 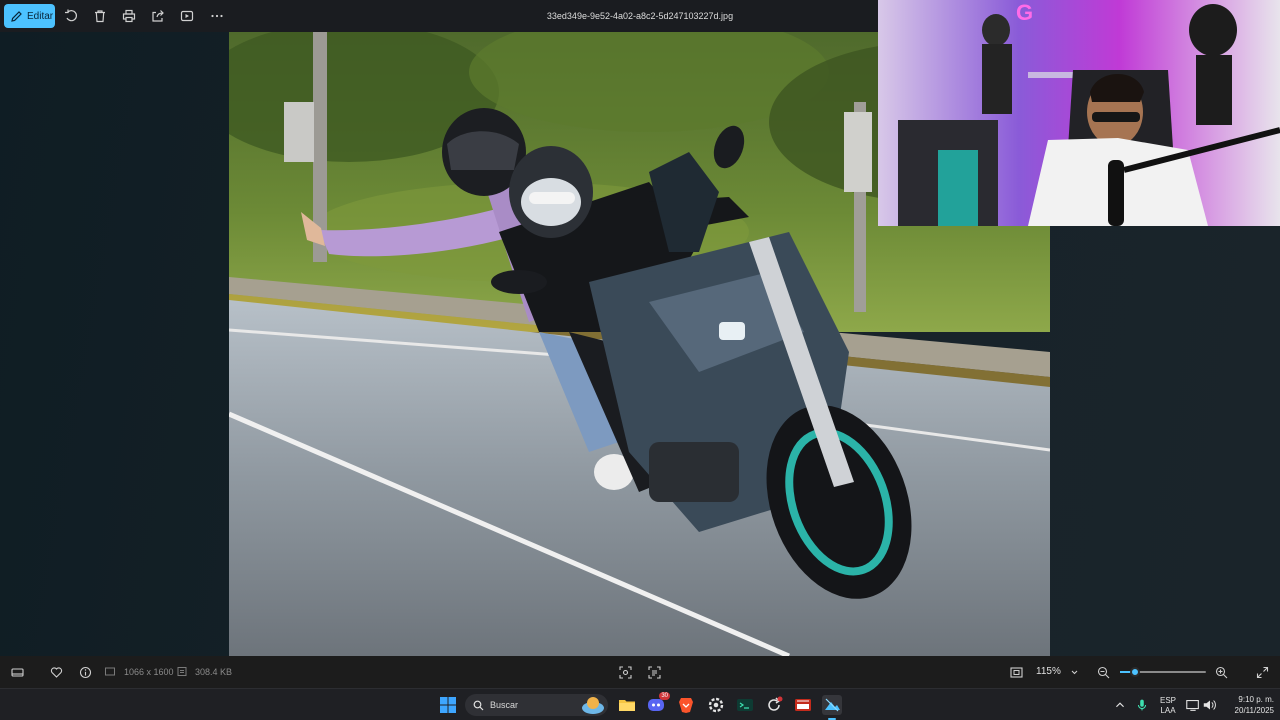 I want to click on more-icon, so click(x=217, y=16).